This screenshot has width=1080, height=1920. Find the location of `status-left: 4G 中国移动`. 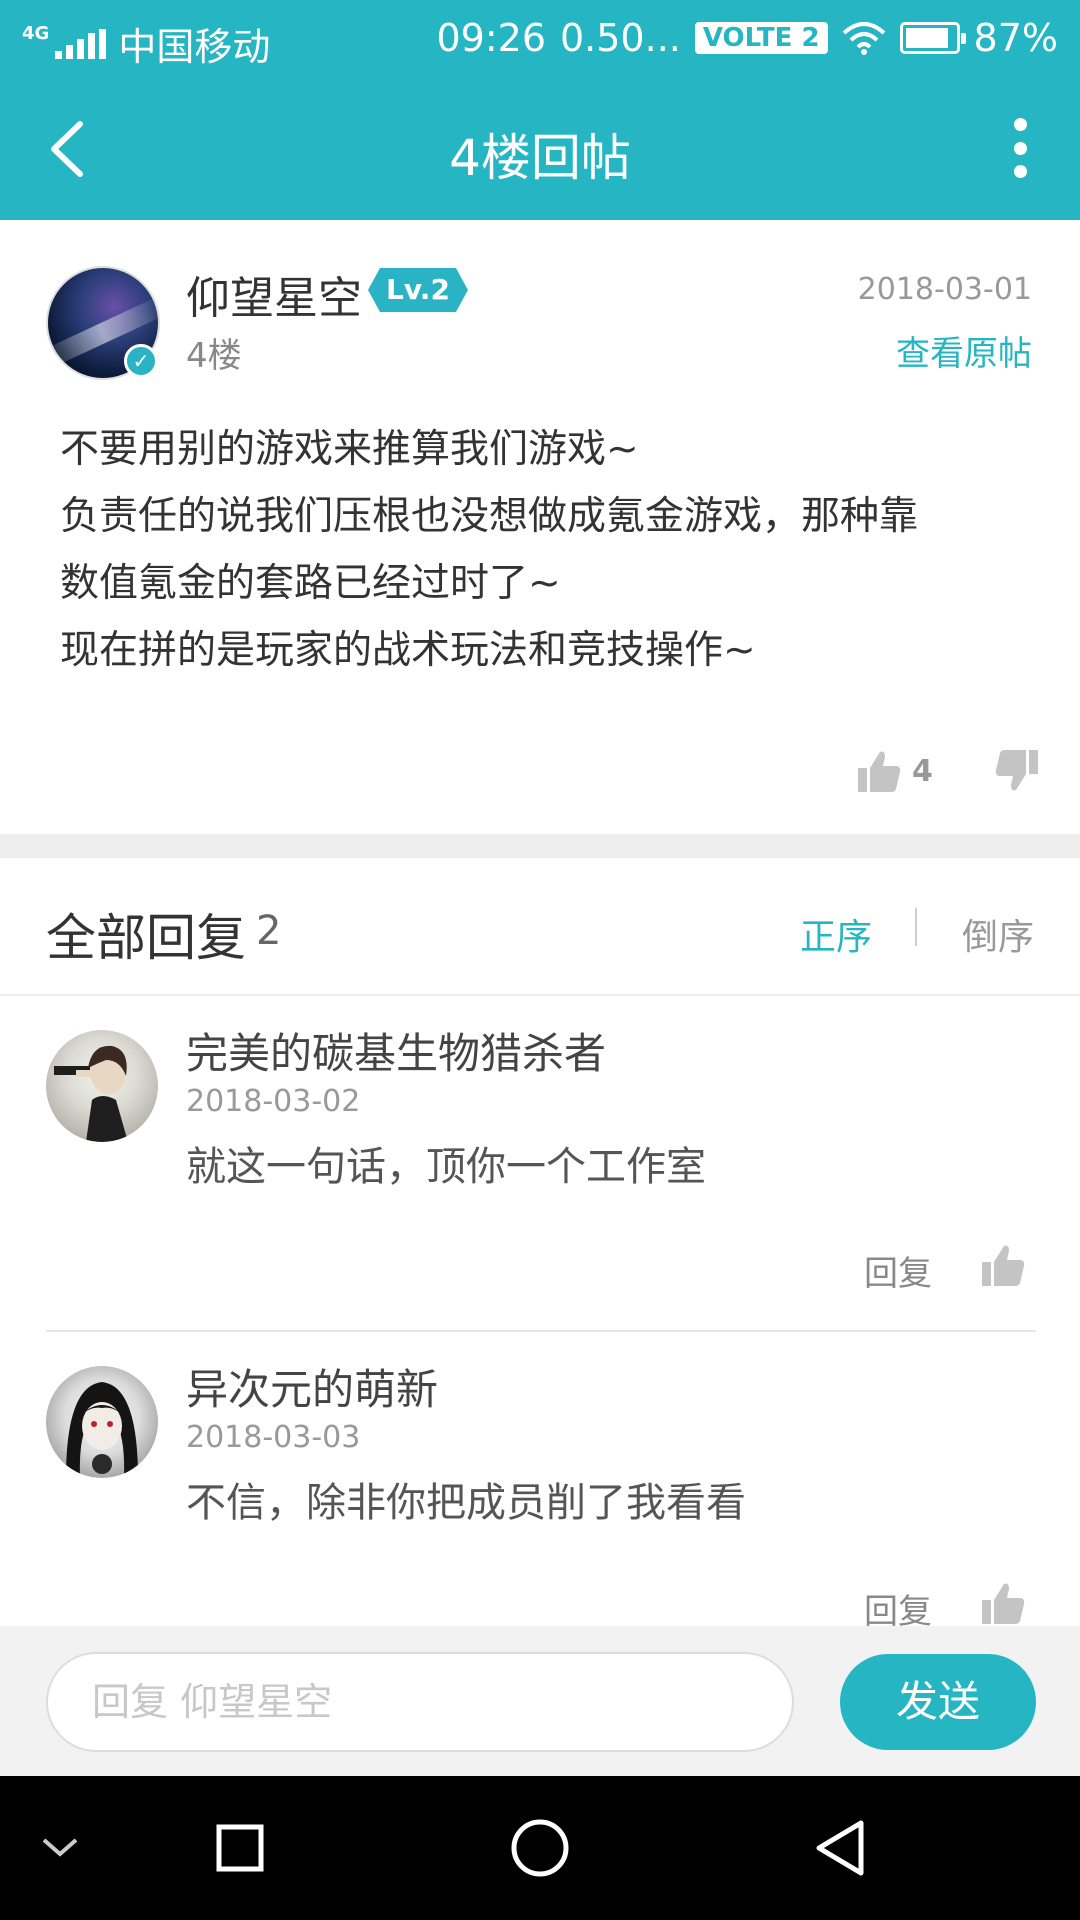

status-left: 4G 中国移动 is located at coordinates (146, 43).